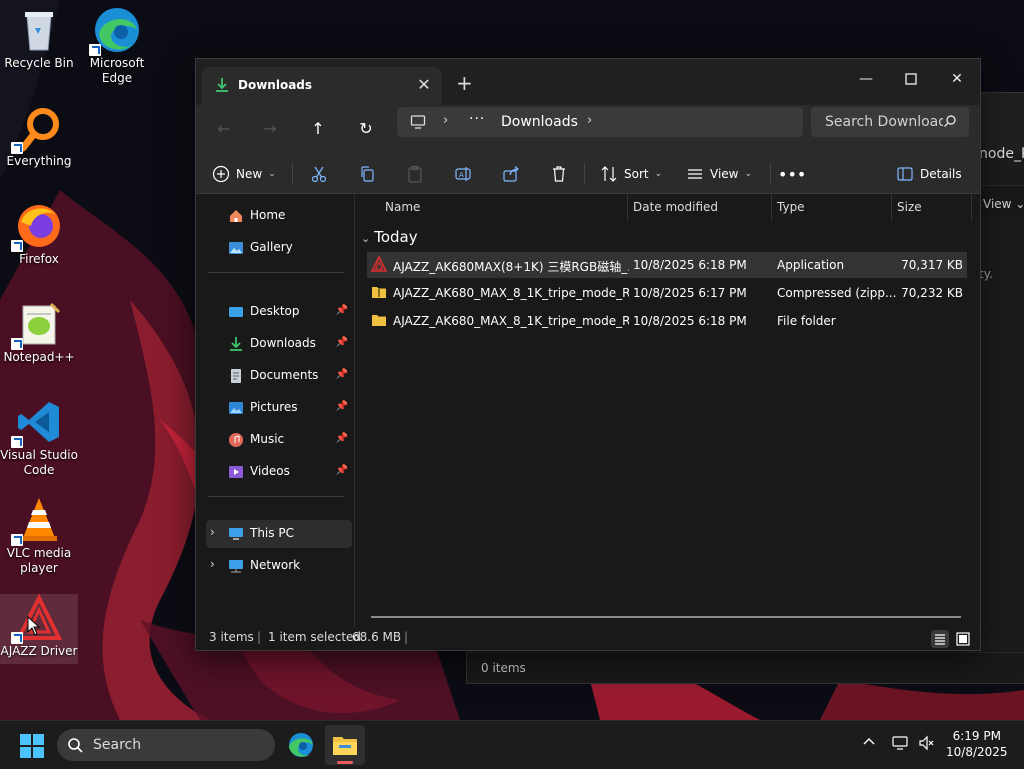 This screenshot has height=769, width=1024. What do you see at coordinates (366, 130) in the screenshot?
I see `refresh-button: ↻` at bounding box center [366, 130].